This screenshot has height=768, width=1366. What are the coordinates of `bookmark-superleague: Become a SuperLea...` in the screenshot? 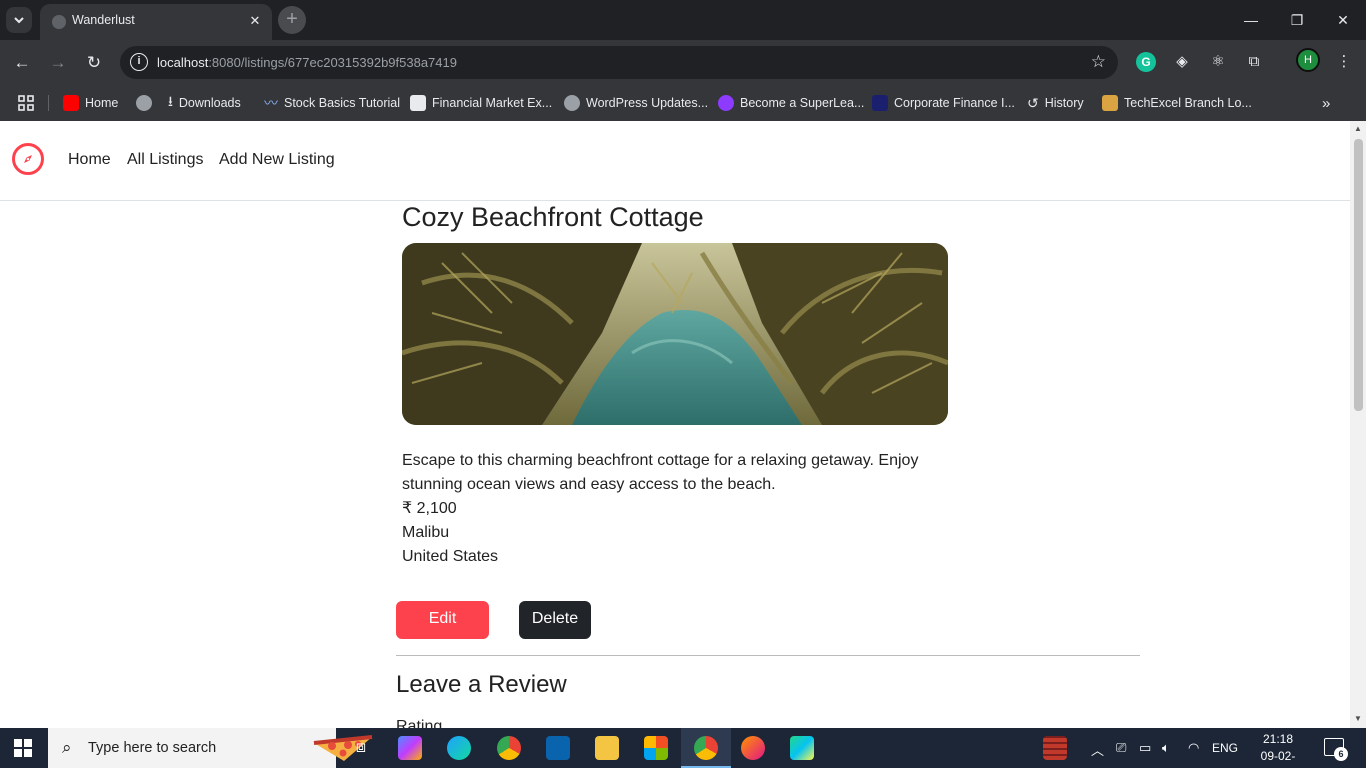 It's located at (791, 103).